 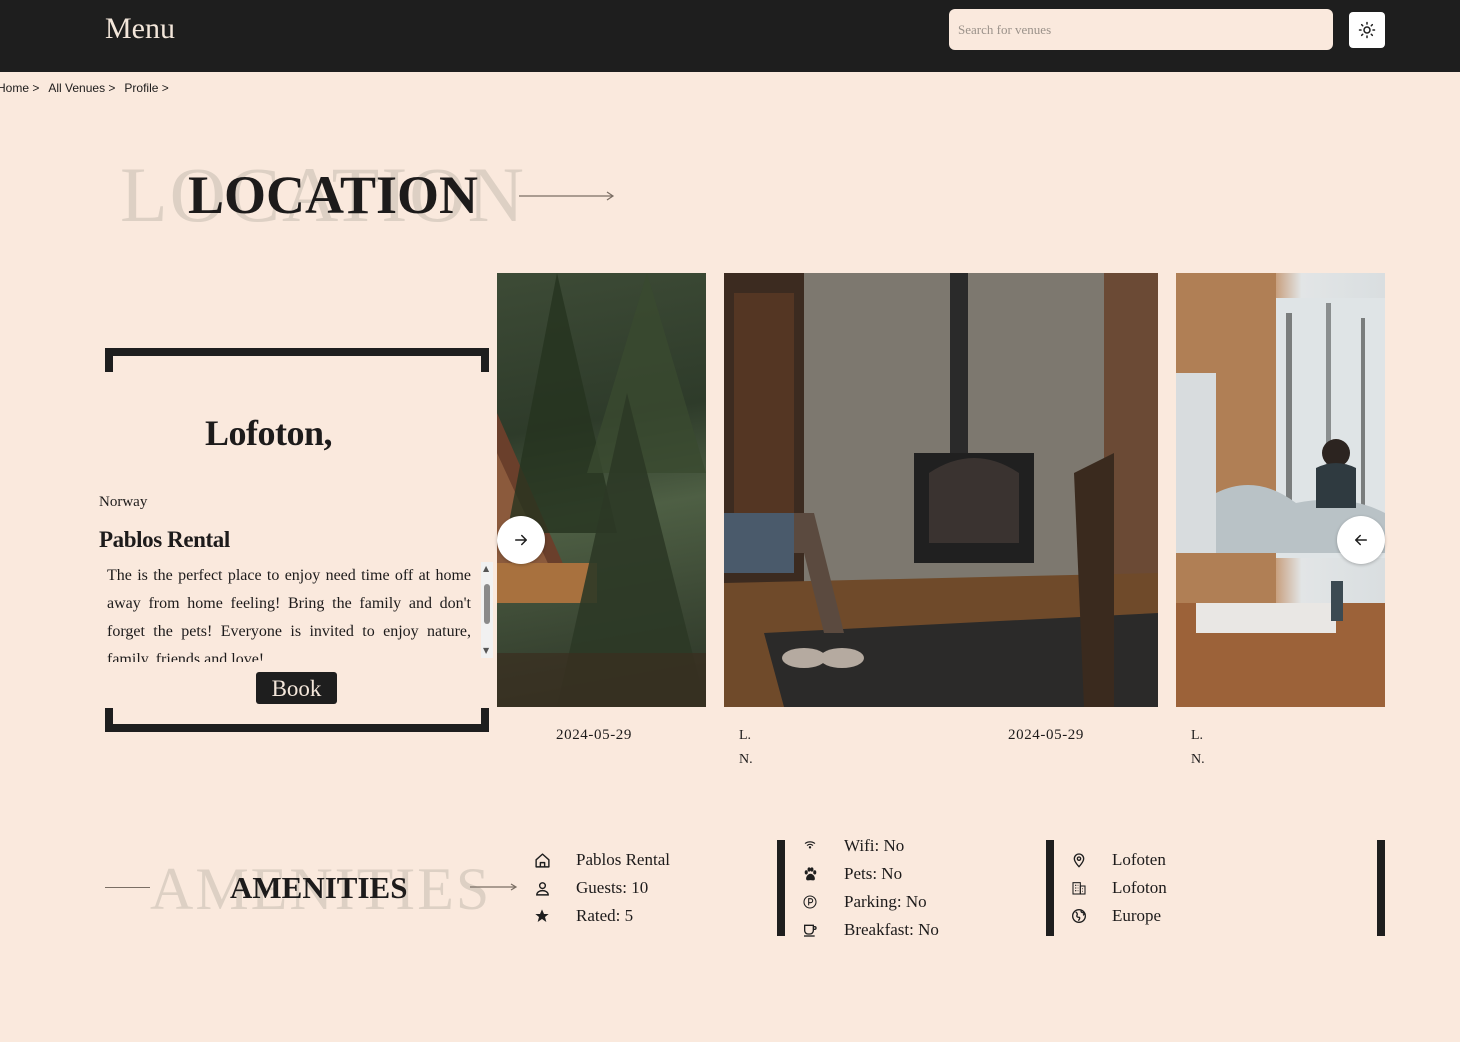 What do you see at coordinates (1079, 860) in the screenshot?
I see `map-pin-icon` at bounding box center [1079, 860].